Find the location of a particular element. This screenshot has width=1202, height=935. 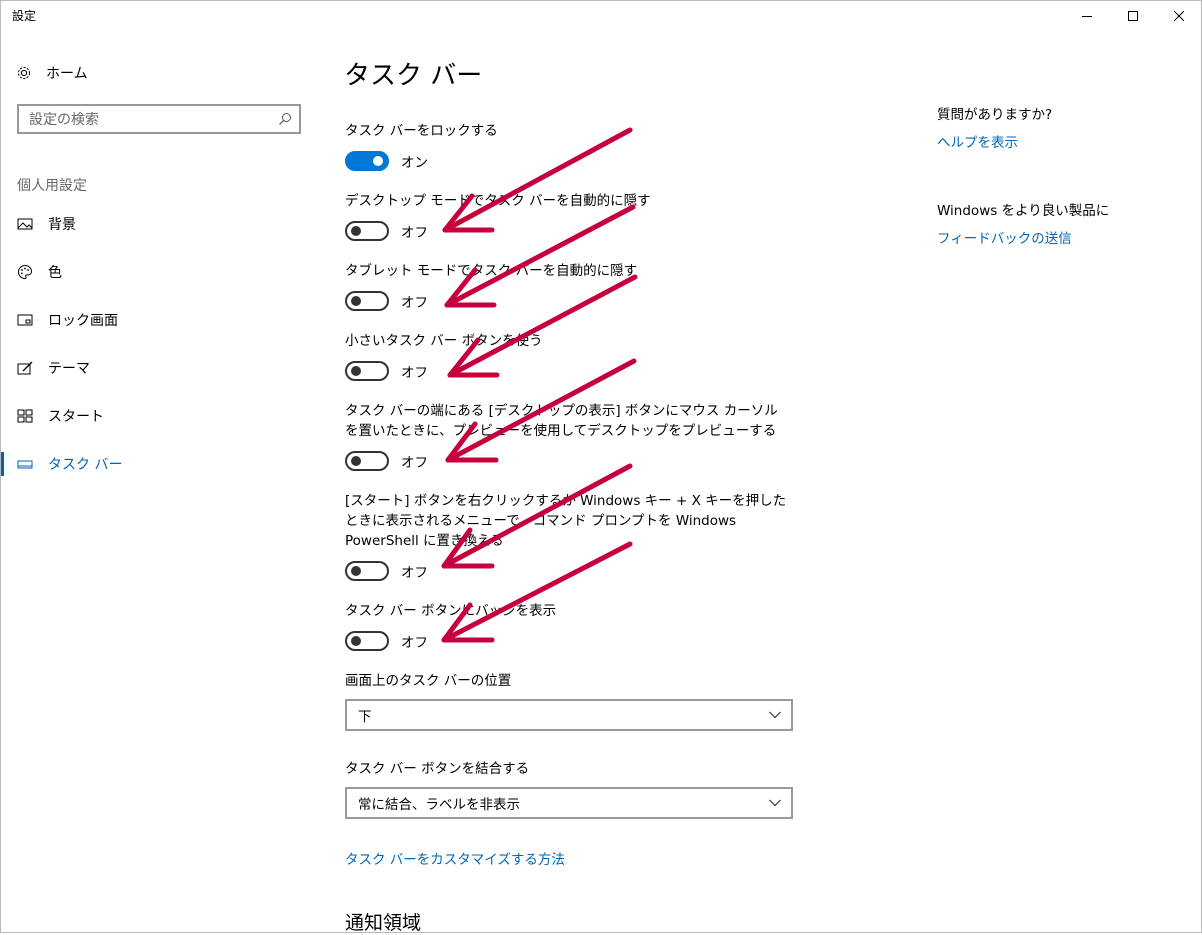

sidebar-item-label: 色 is located at coordinates (55, 273).